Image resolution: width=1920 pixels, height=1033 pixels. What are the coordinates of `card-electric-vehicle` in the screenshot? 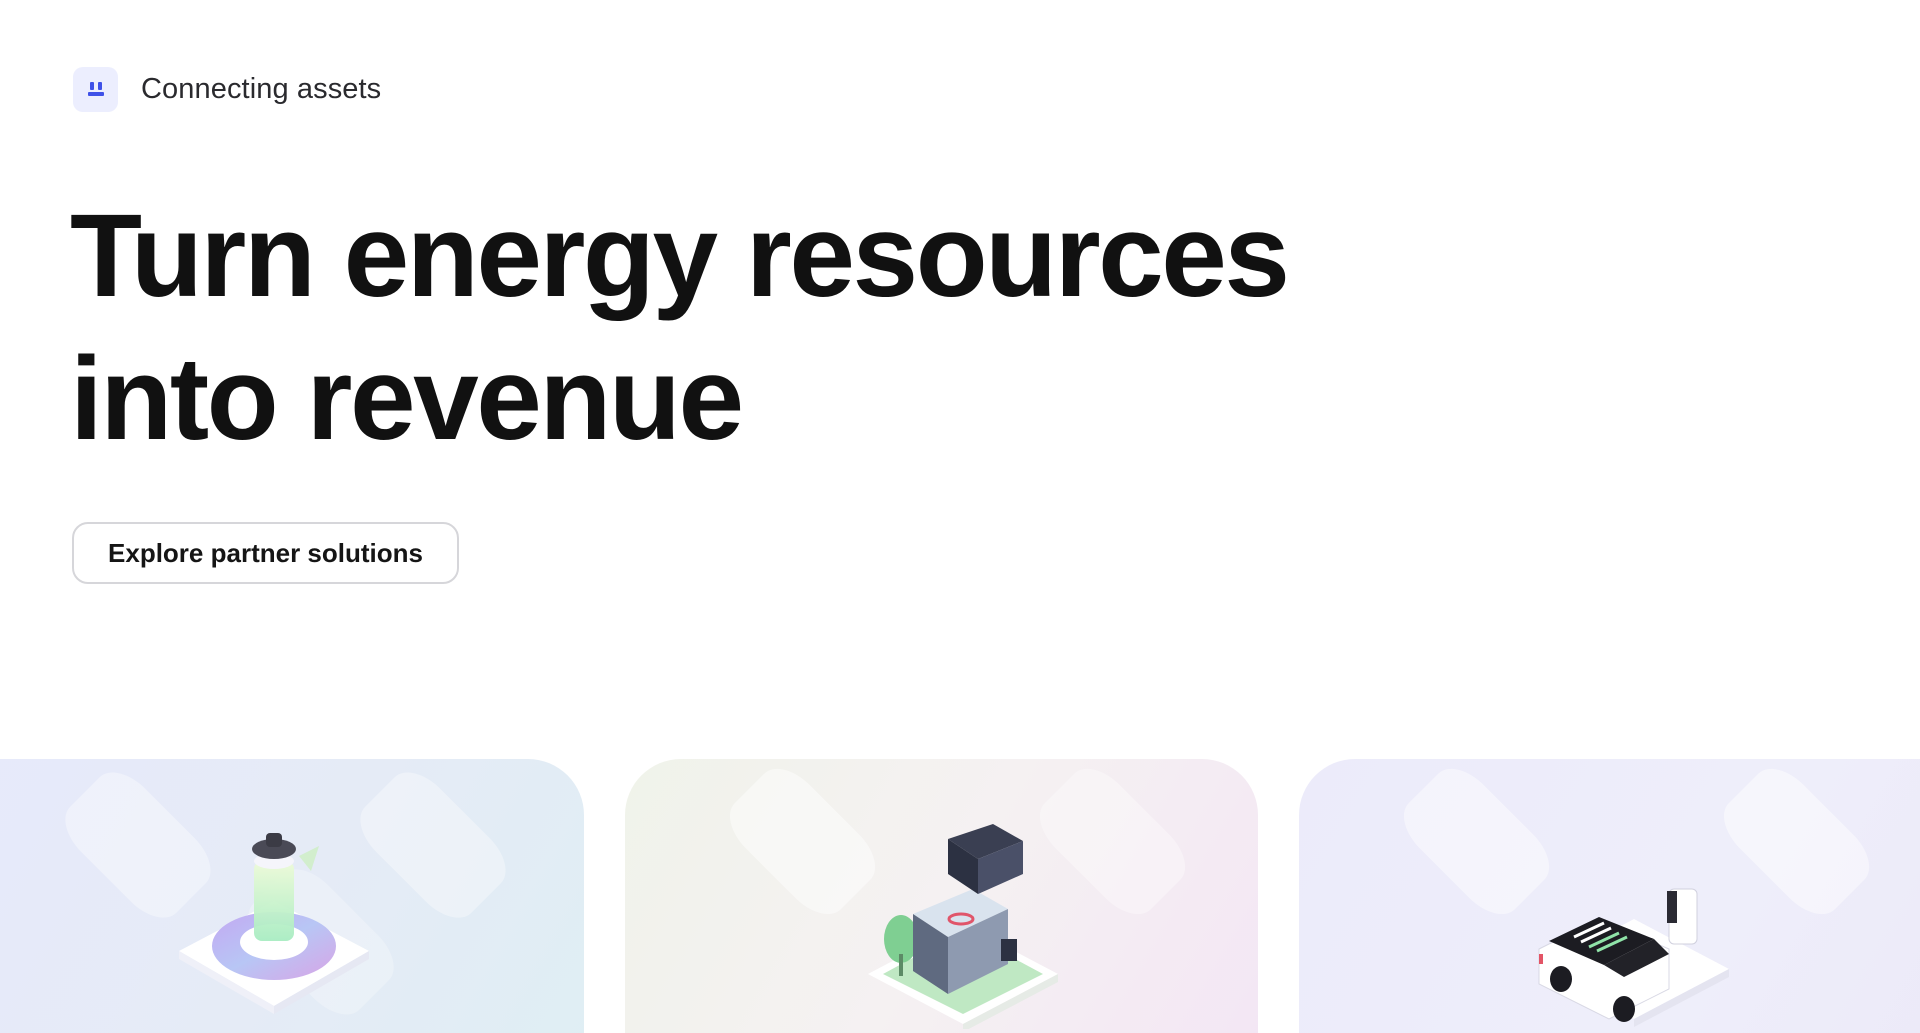 It's located at (1609, 896).